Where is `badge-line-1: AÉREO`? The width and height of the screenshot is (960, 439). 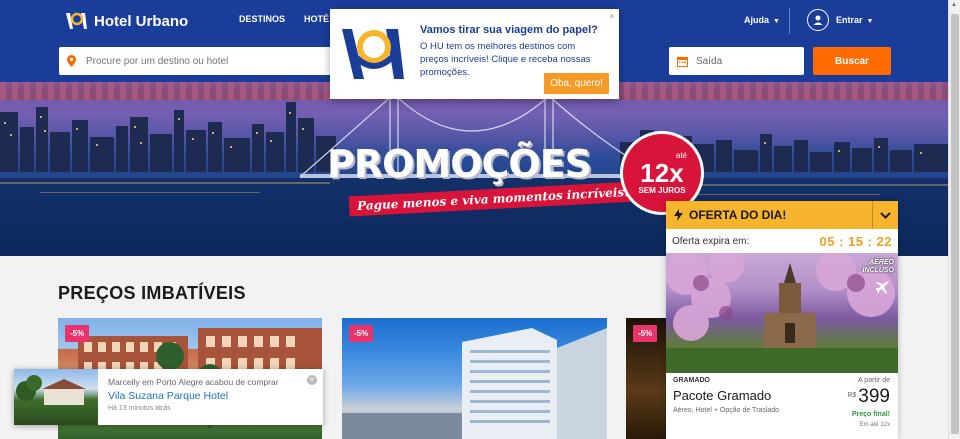
badge-line-1: AÉREO is located at coordinates (881, 262).